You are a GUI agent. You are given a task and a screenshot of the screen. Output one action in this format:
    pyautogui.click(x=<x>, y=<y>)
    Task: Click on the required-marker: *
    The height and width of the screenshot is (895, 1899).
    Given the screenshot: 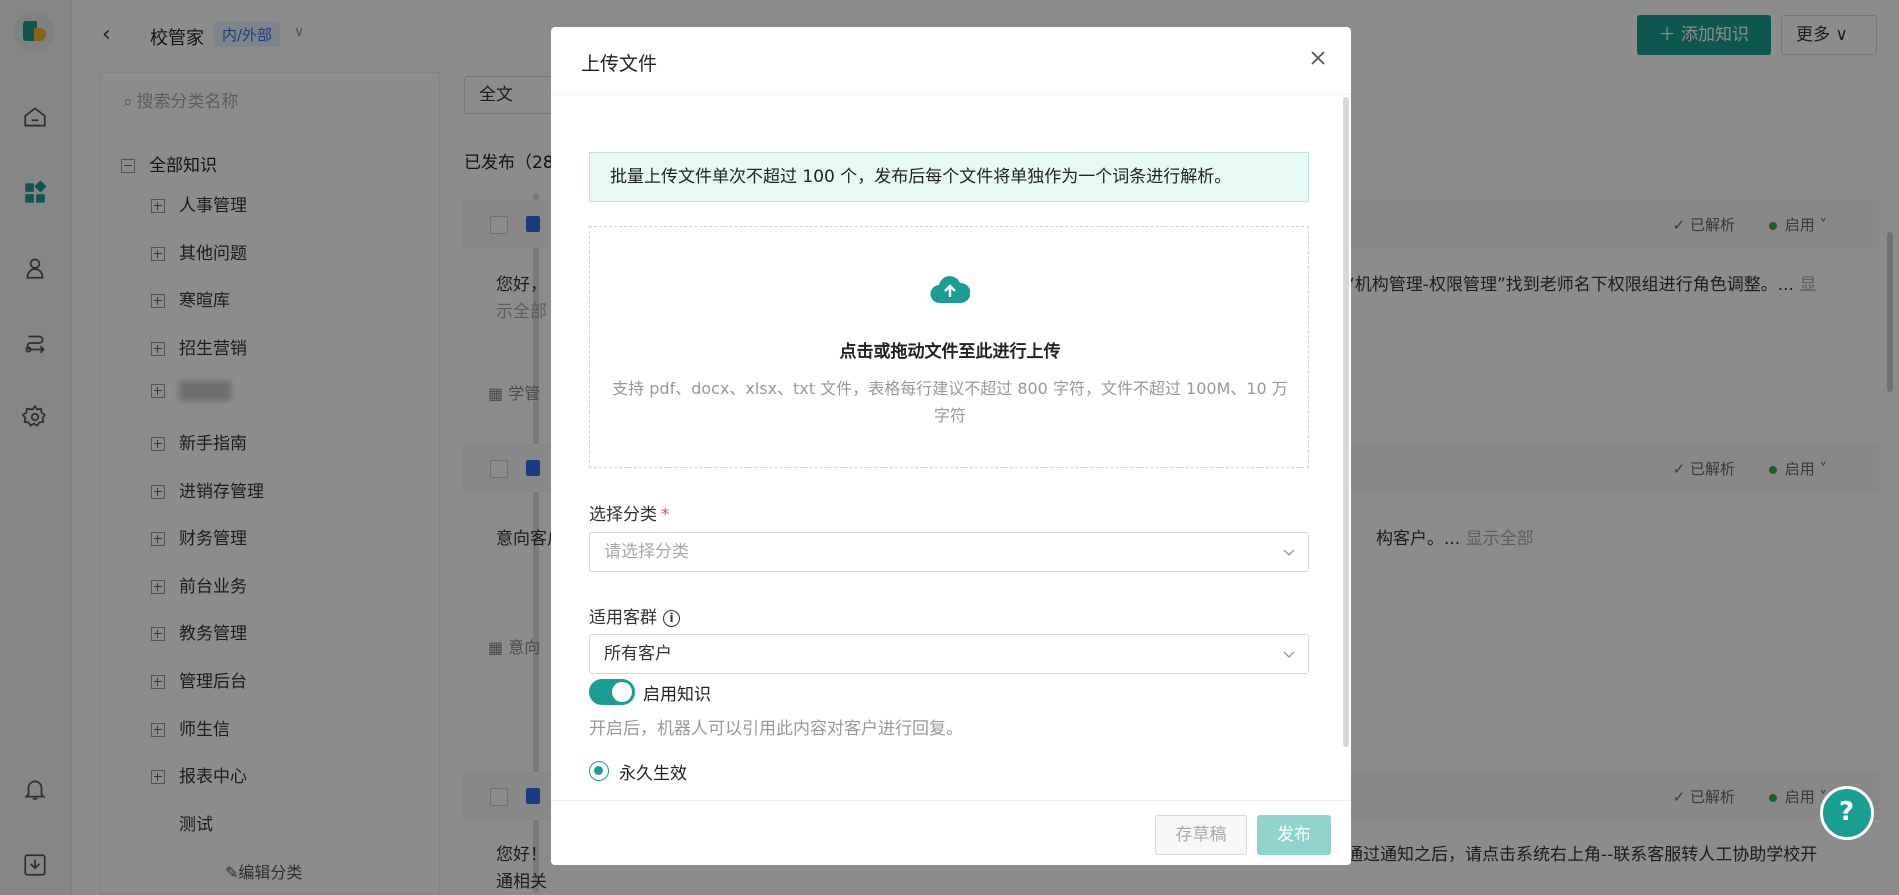 What is the action you would take?
    pyautogui.click(x=665, y=515)
    